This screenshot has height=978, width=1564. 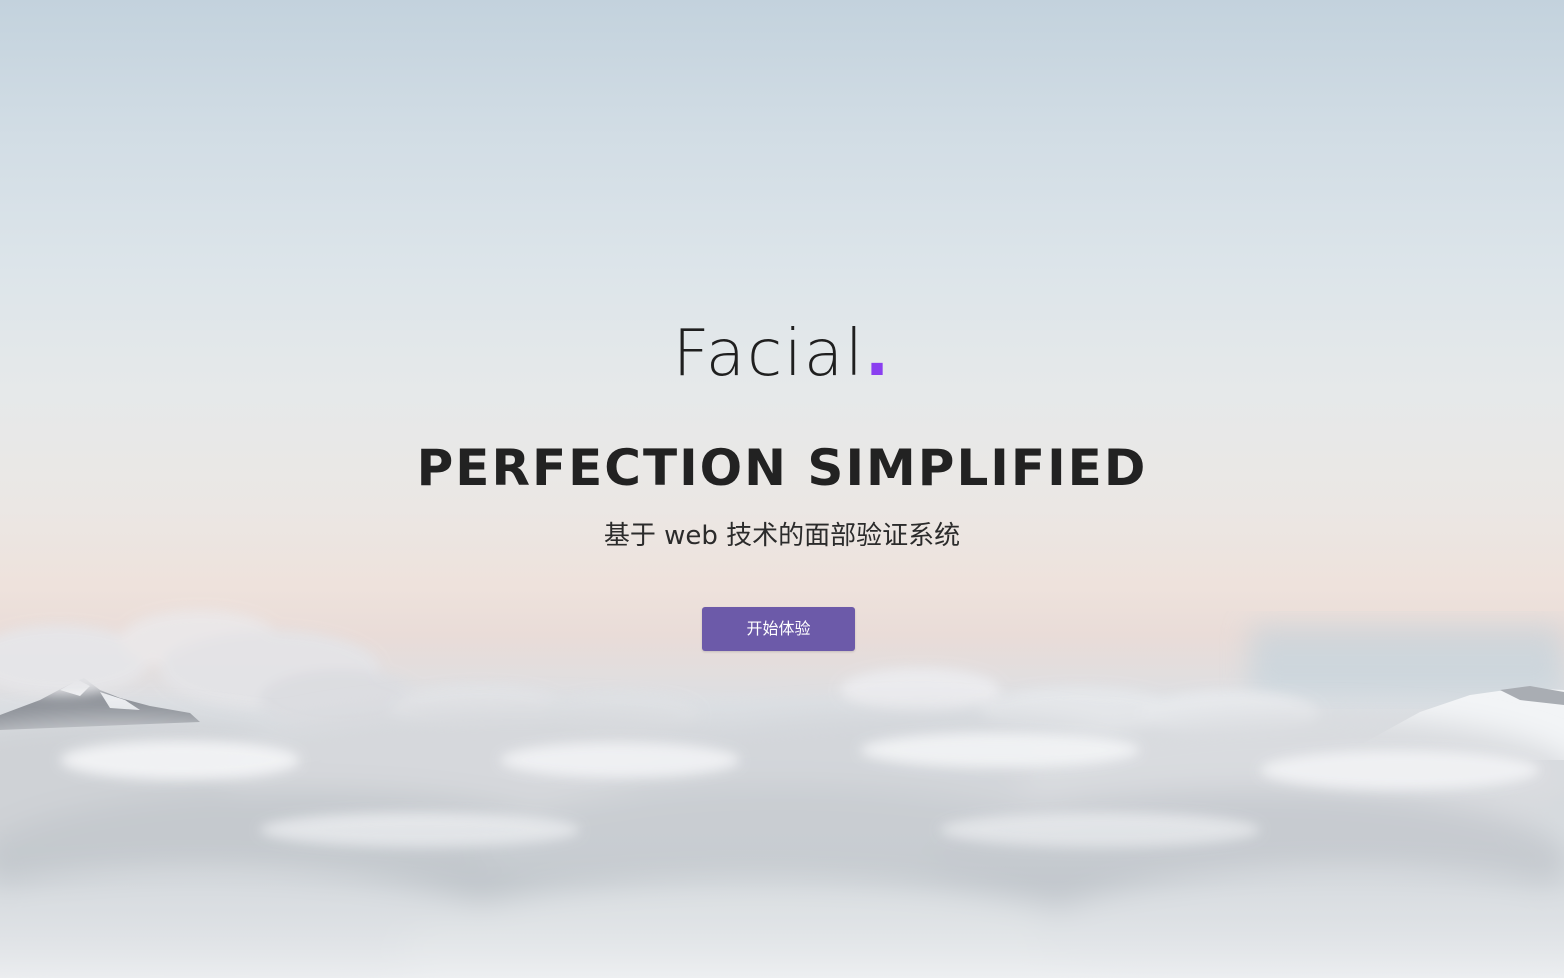 I want to click on brand-logo: Facial., so click(x=782, y=354).